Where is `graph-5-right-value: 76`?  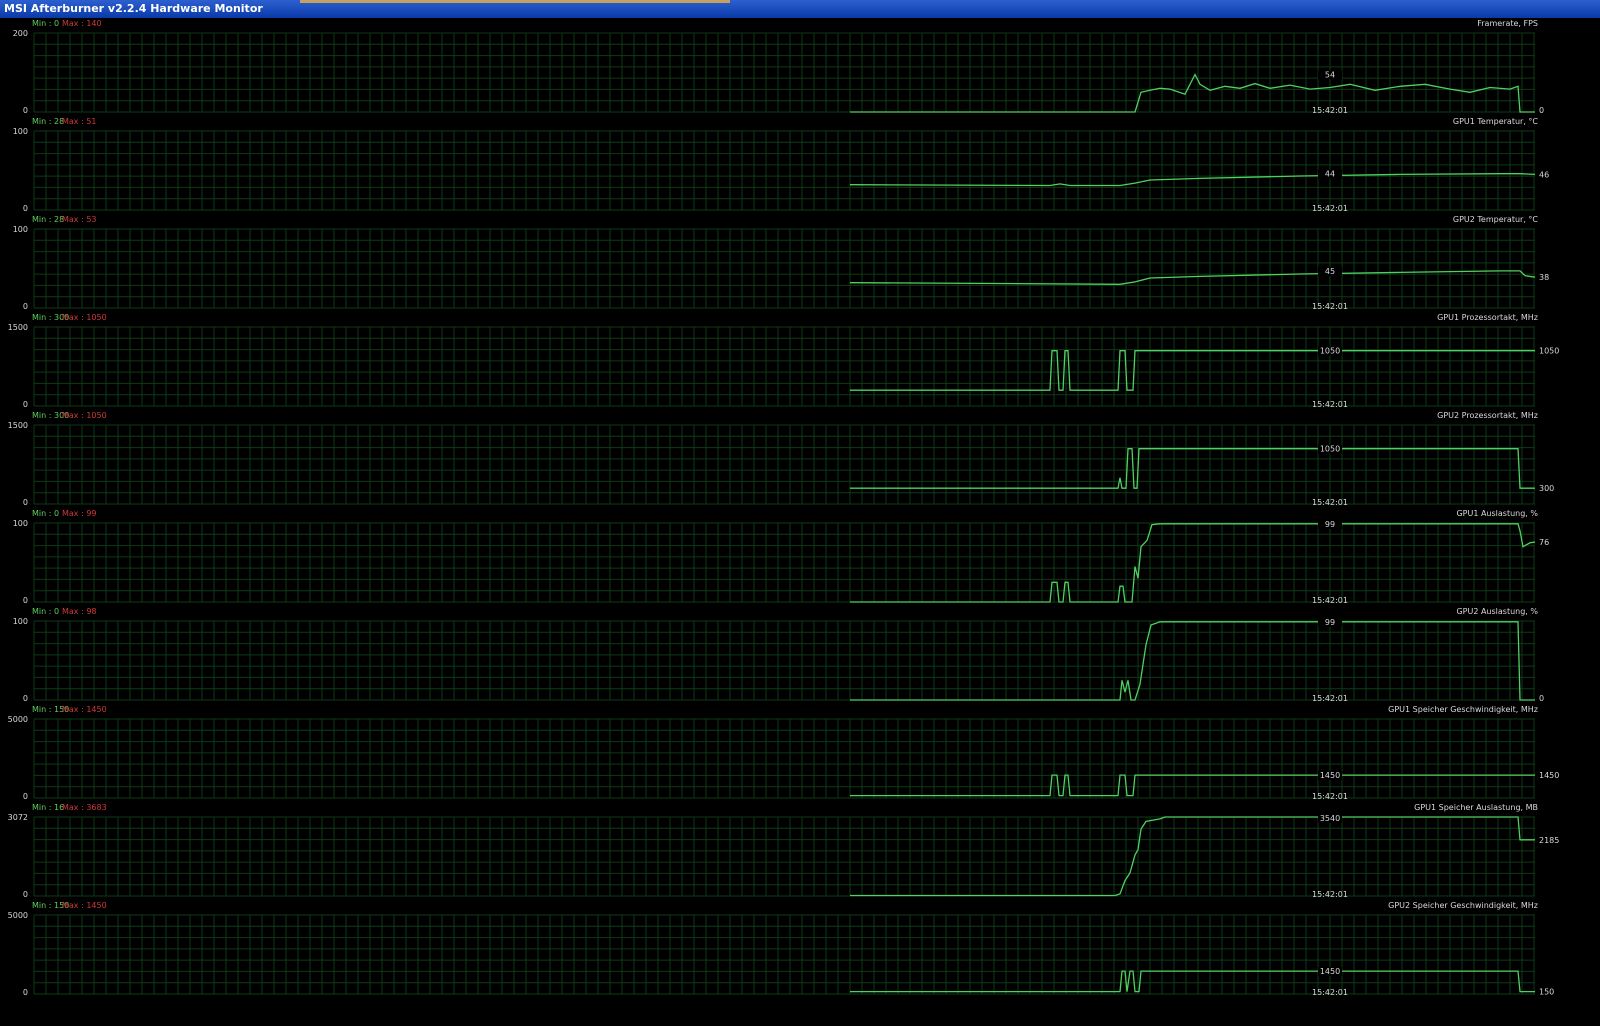 graph-5-right-value: 76 is located at coordinates (1544, 542).